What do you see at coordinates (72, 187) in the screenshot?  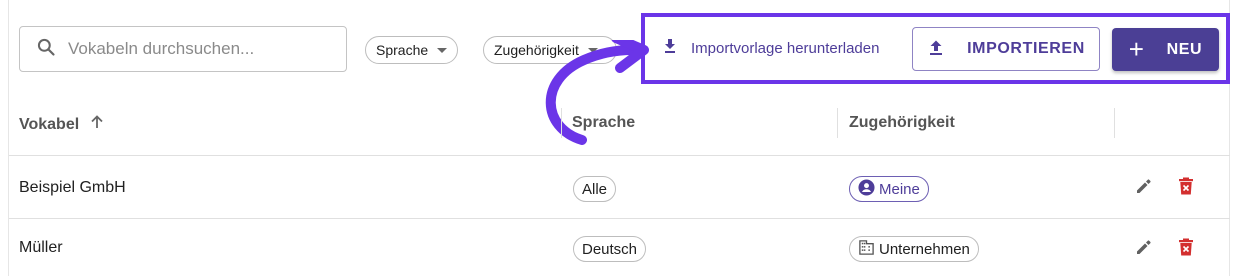 I see `table-row-vokabel: Beispiel GmbH` at bounding box center [72, 187].